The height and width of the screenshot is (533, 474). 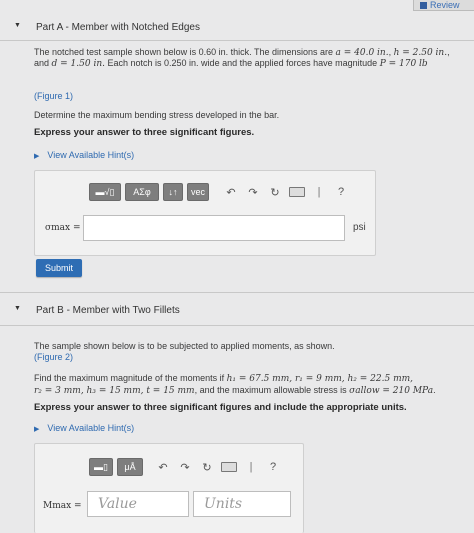 I want to click on figure-1-link: (Figure 1), so click(x=53, y=96).